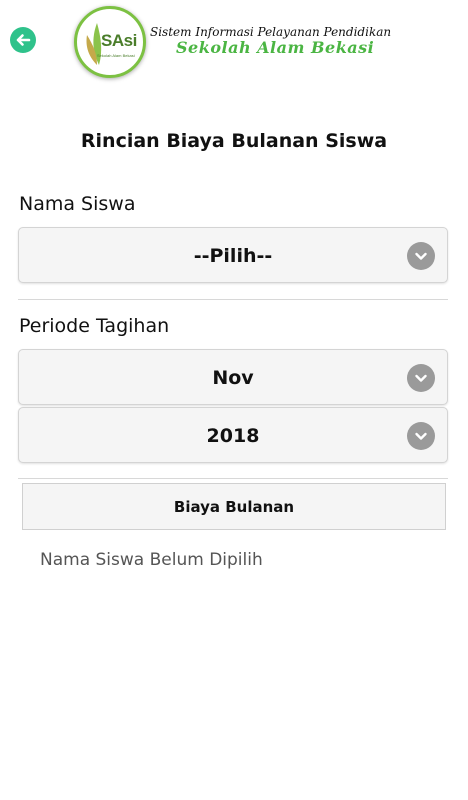 The height and width of the screenshot is (800, 468). I want to click on status-text: Nama Siswa Belum Dipilih, so click(151, 560).